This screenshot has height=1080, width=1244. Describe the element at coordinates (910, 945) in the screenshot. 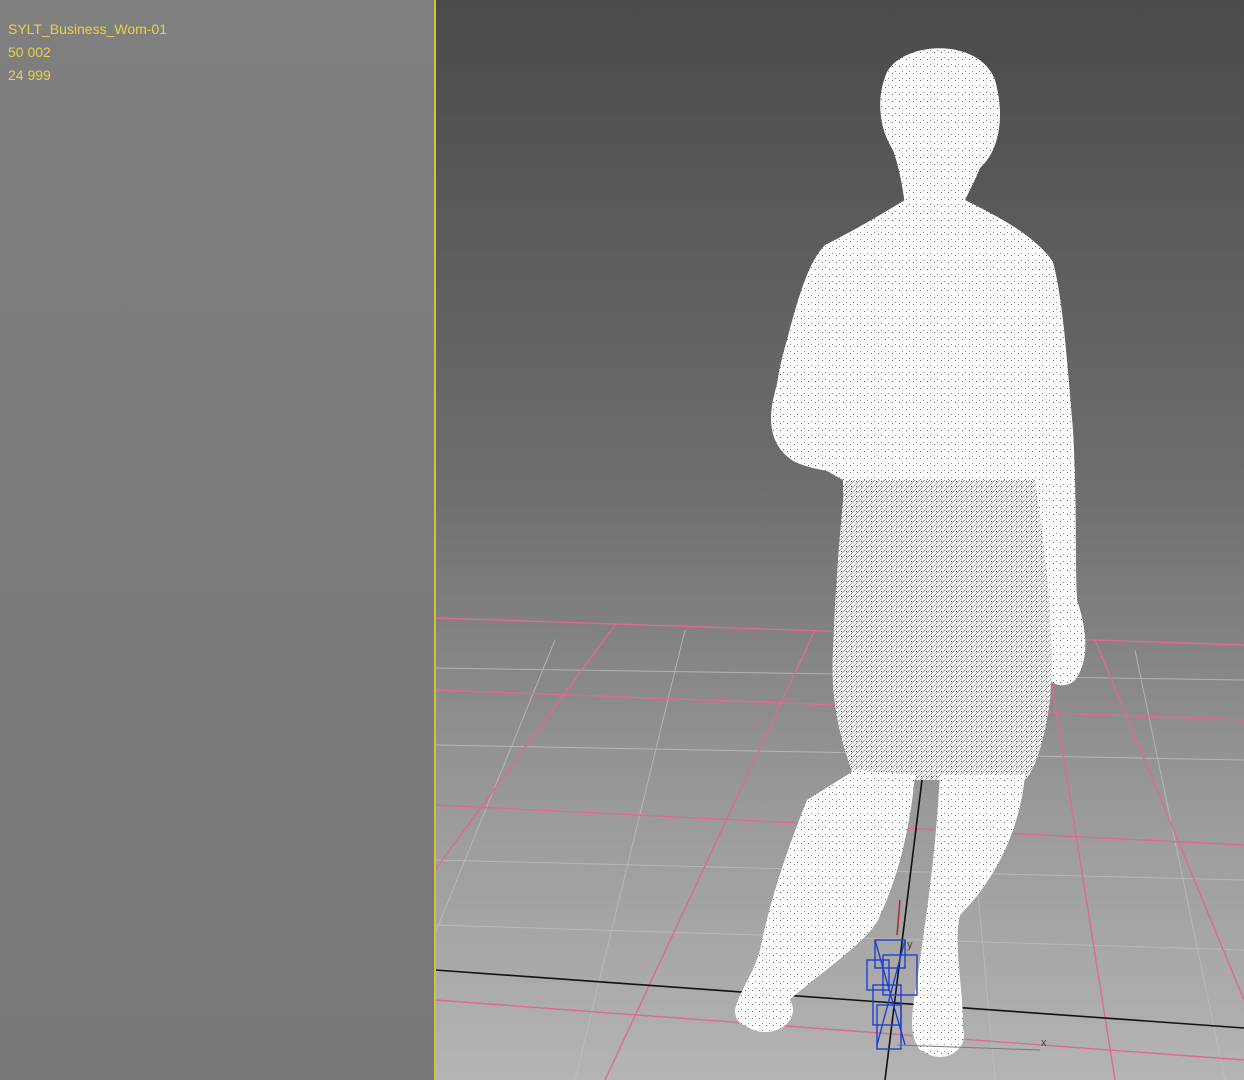

I see `axis-y-label: y` at that location.